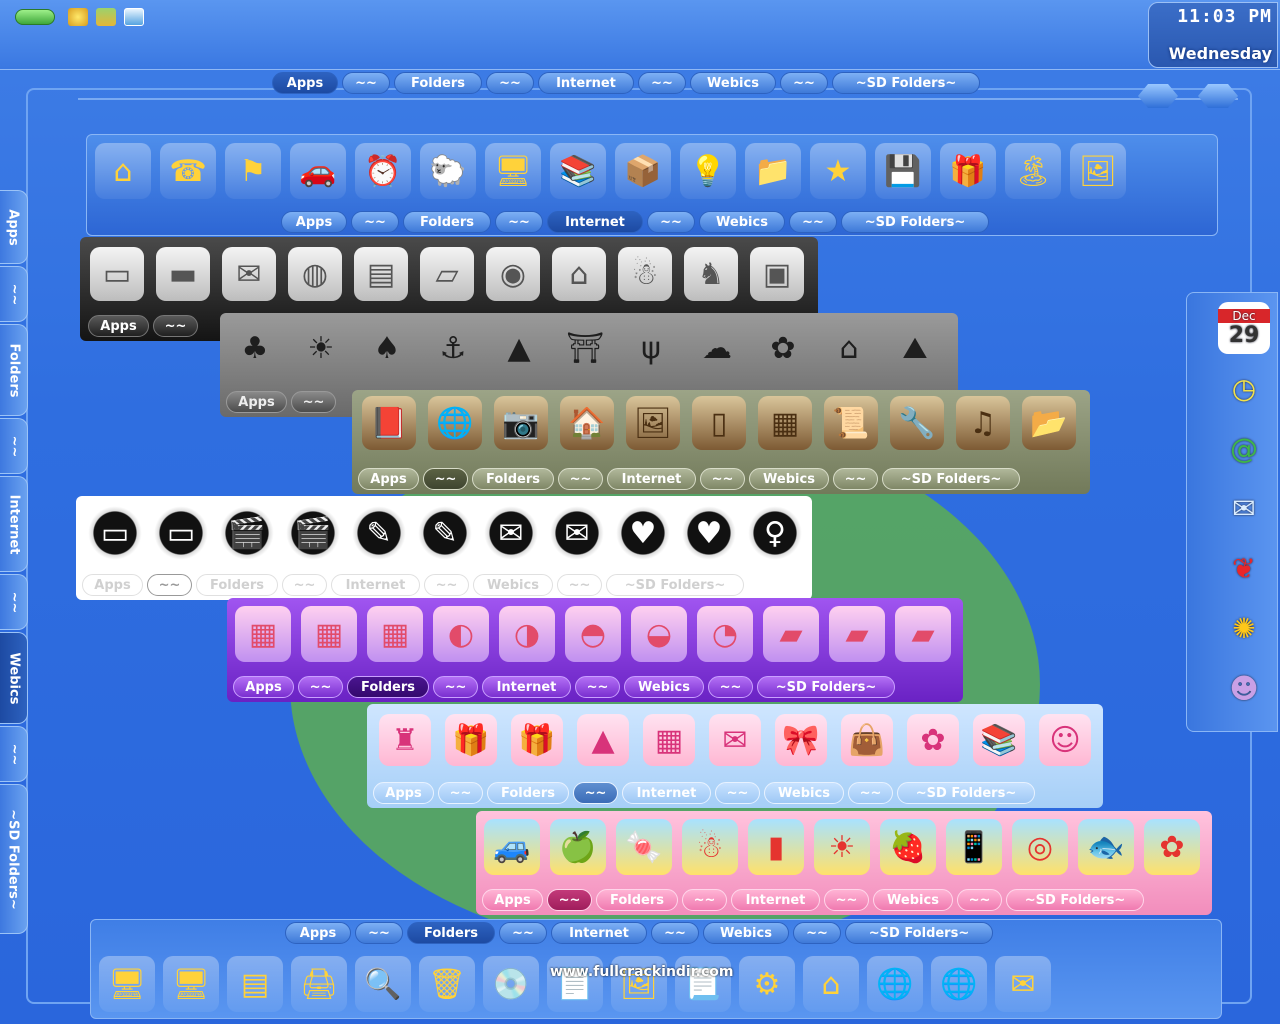  I want to click on quicklaunch-globe-icon, so click(78, 17).